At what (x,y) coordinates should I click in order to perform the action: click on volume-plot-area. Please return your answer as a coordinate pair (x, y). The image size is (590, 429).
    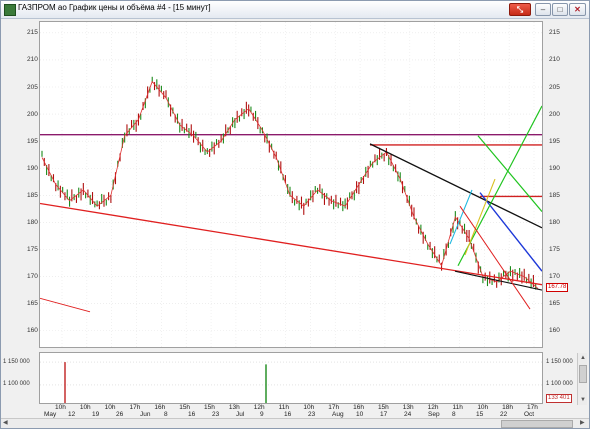
    Looking at the image, I should click on (291, 378).